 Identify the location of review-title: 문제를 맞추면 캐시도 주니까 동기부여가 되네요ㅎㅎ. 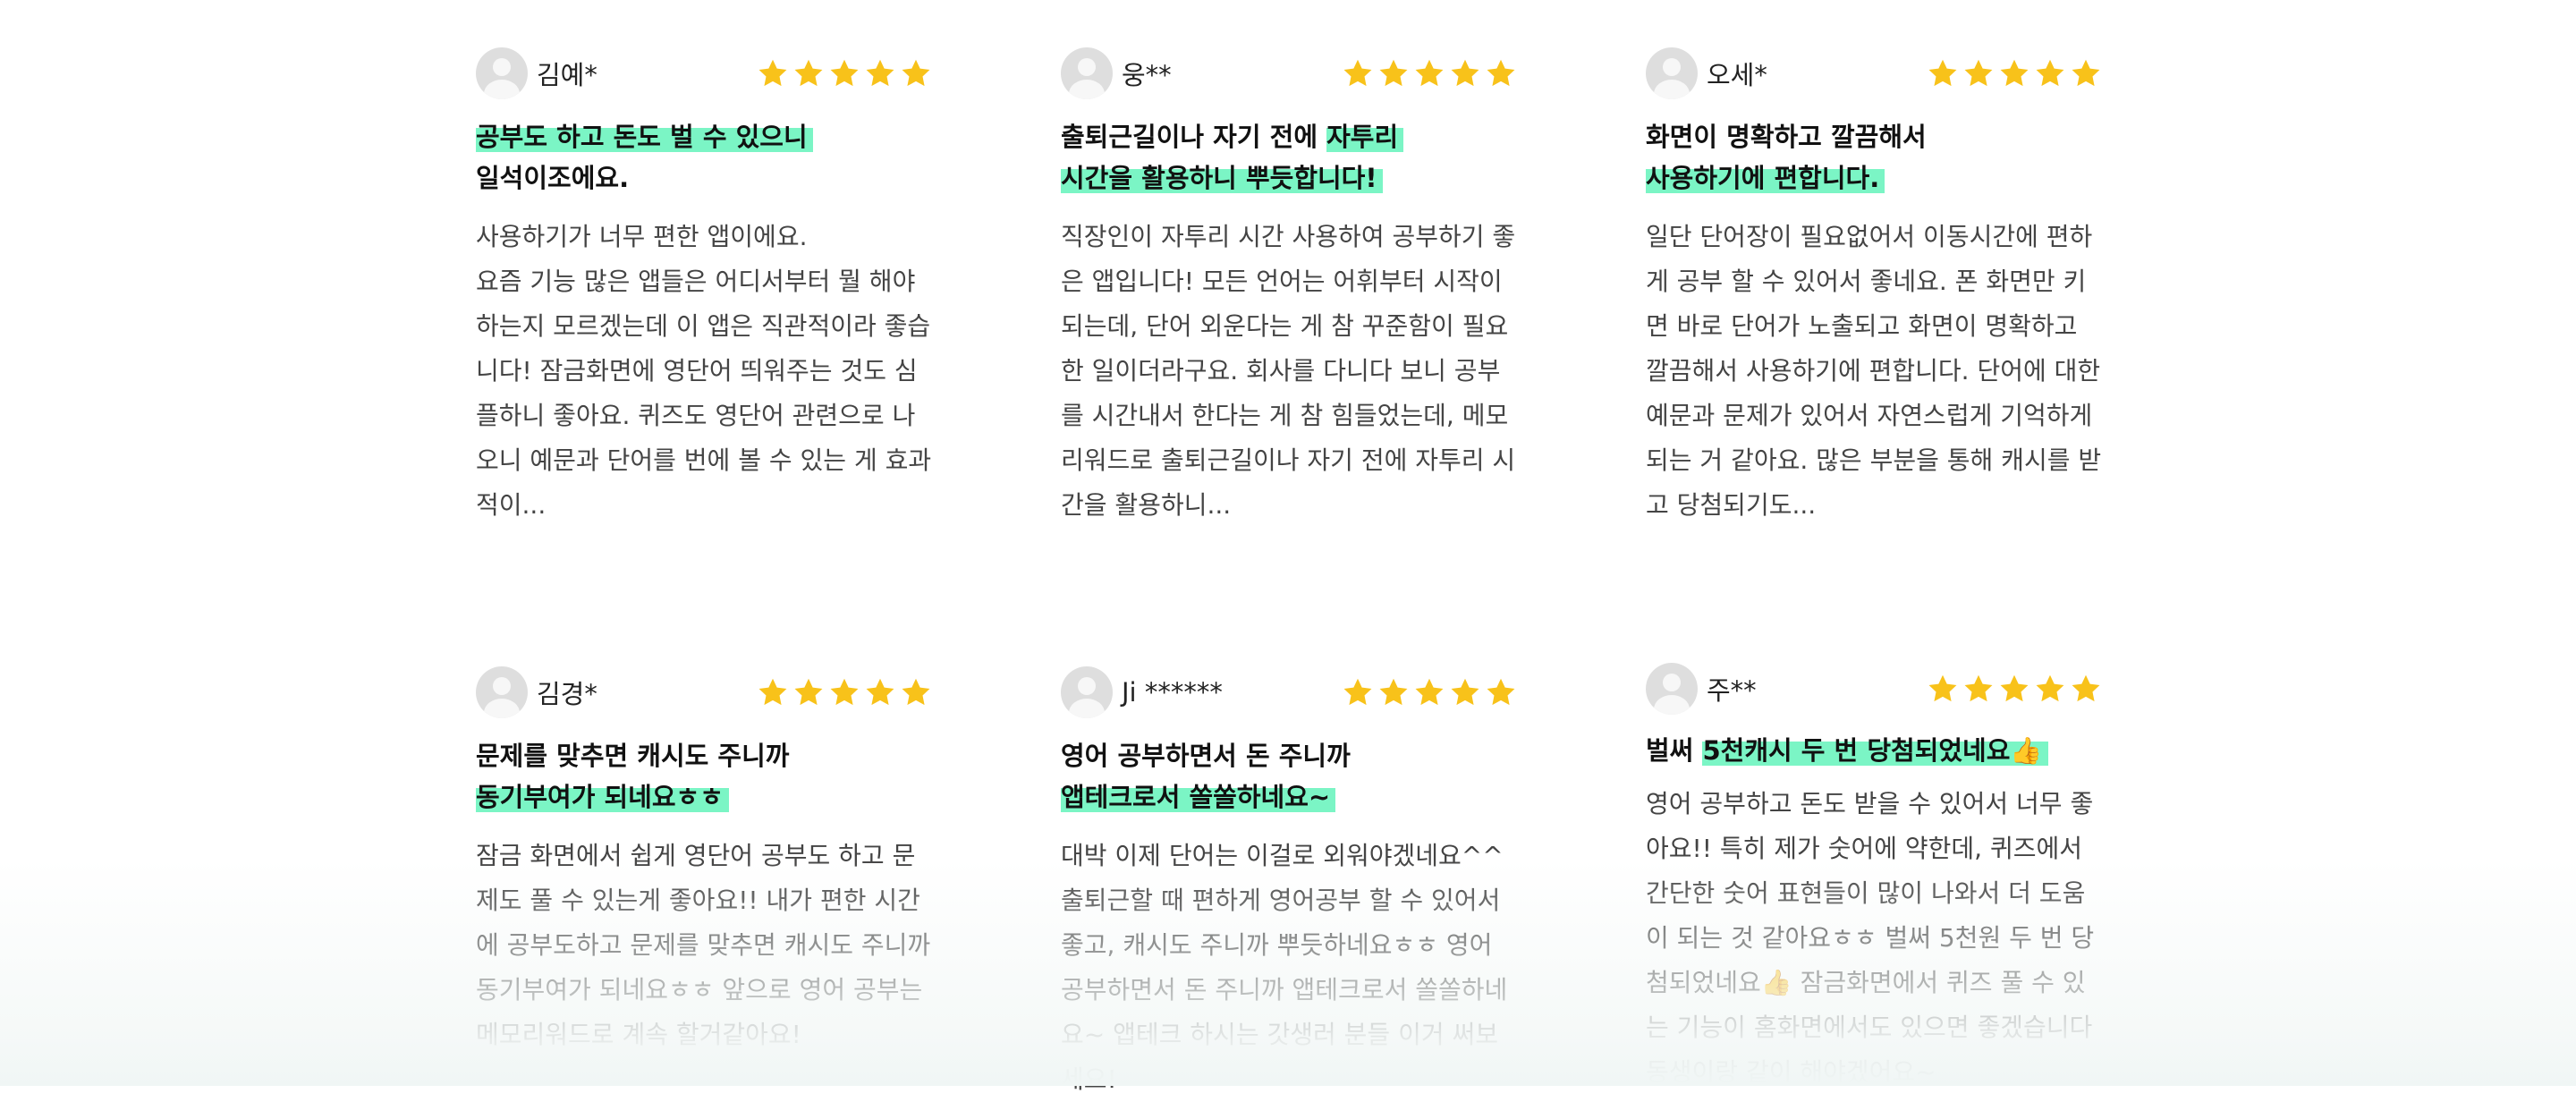
(704, 776).